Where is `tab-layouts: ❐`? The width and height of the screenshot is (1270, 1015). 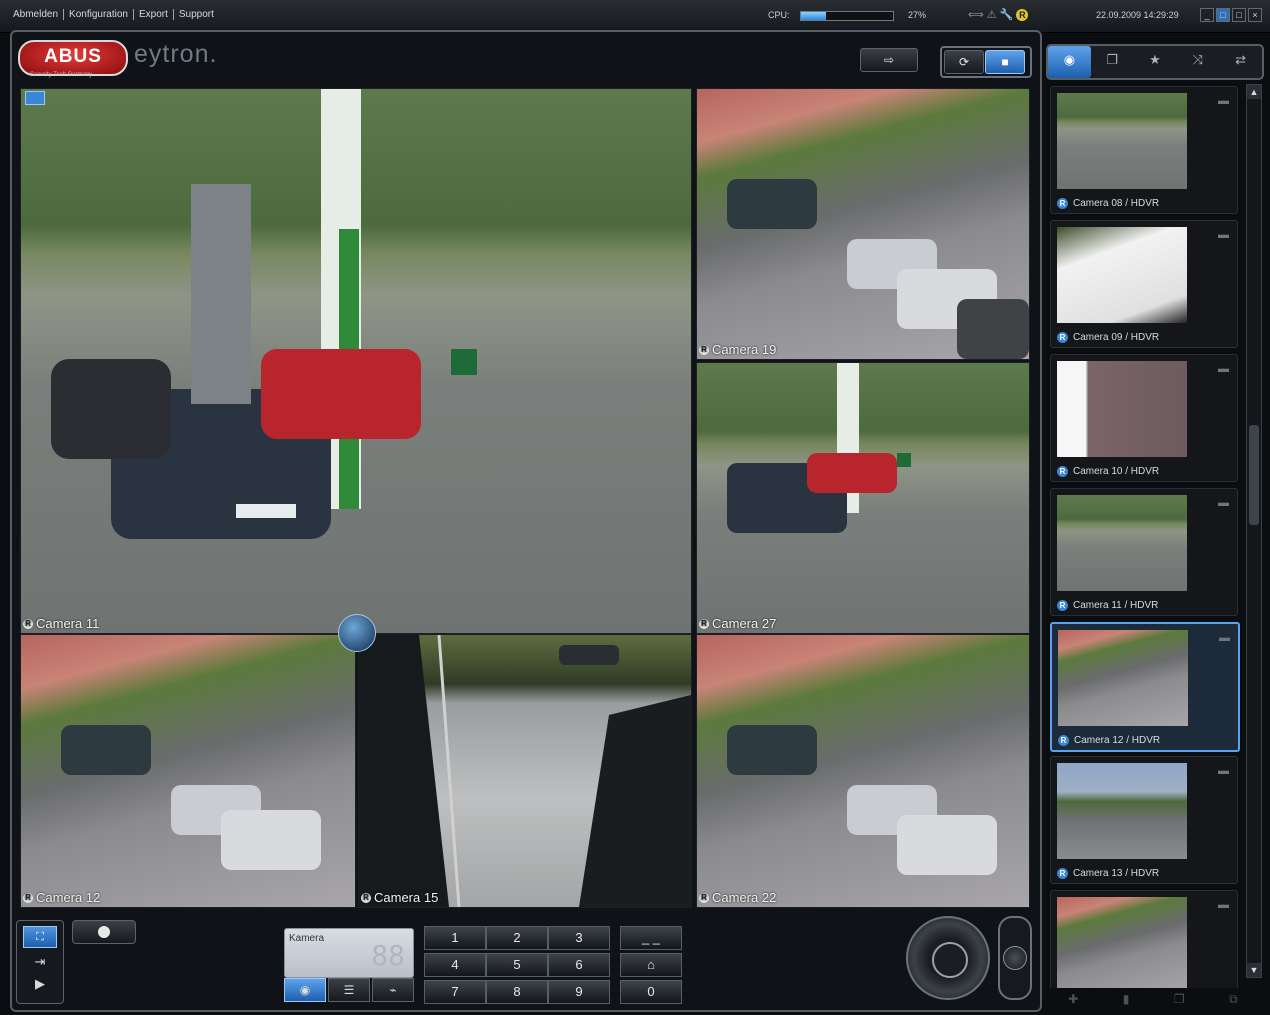 tab-layouts: ❐ is located at coordinates (1112, 62).